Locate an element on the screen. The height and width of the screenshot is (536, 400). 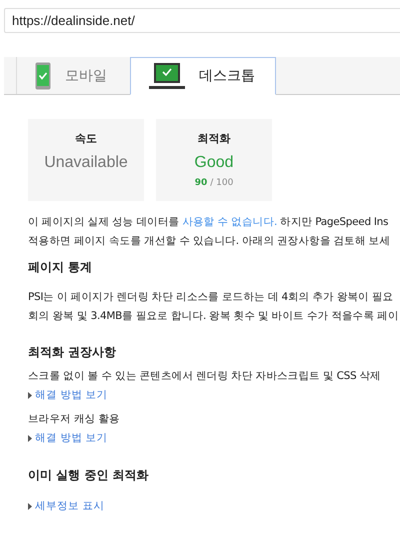
stats-text: 회의 왕복 및 3.4MB를 필요로 합니다. 왕복 횟수 및 바이트 수가 적을수록 페이 is located at coordinates (213, 316).